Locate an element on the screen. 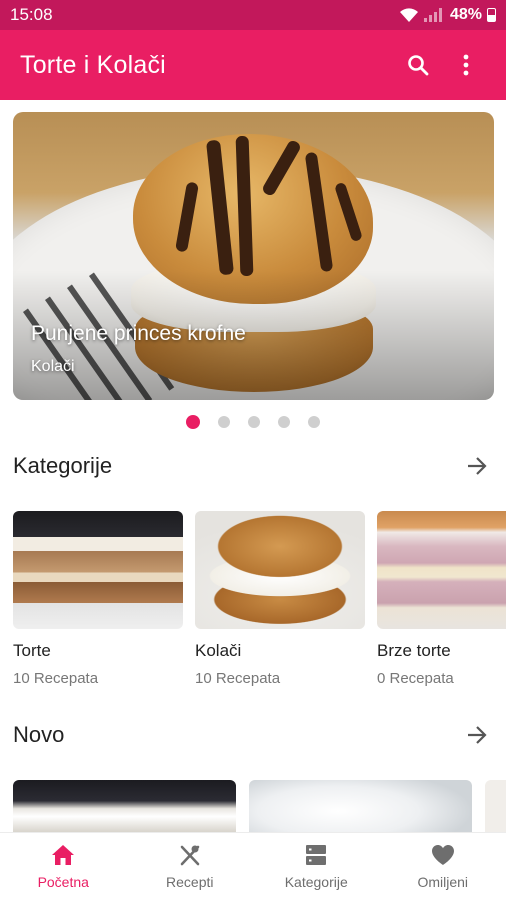  category-name: Brze torte is located at coordinates (414, 650).